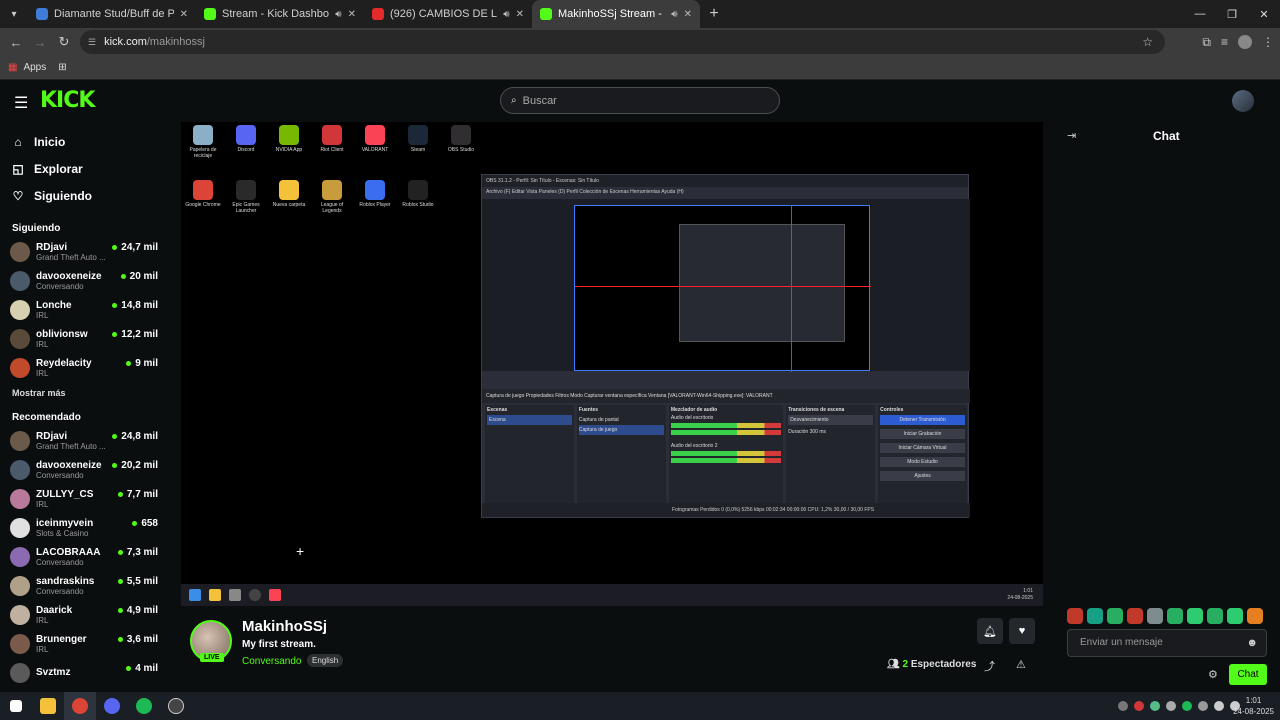 This screenshot has width=1280, height=720. Describe the element at coordinates (18, 195) in the screenshot. I see `heart-icon: ♡` at that location.